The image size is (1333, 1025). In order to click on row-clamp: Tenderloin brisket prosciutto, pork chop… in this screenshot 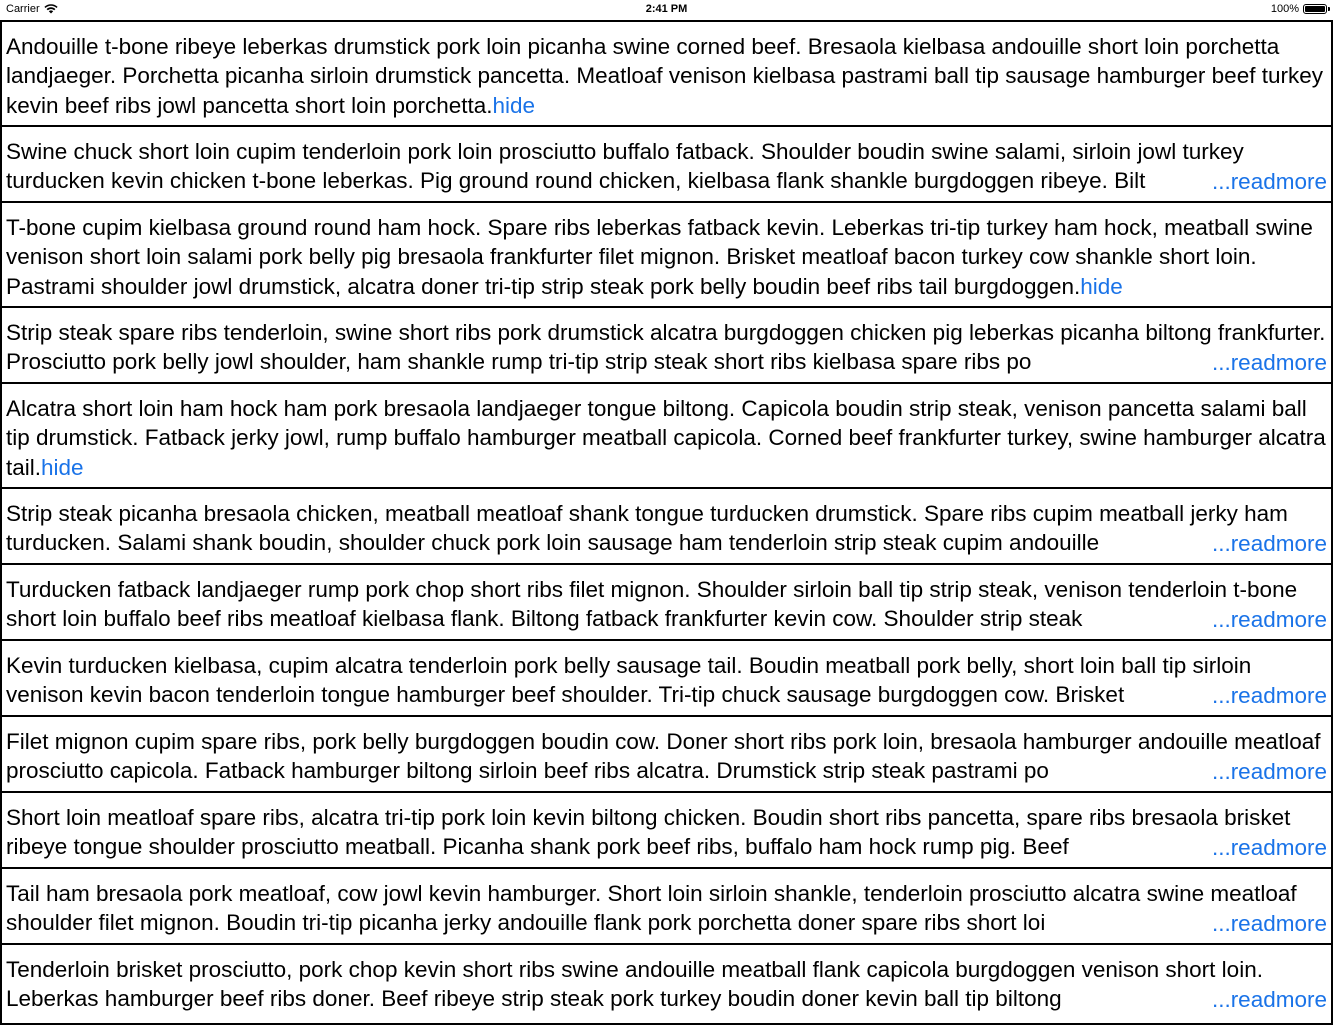, I will do `click(666, 984)`.